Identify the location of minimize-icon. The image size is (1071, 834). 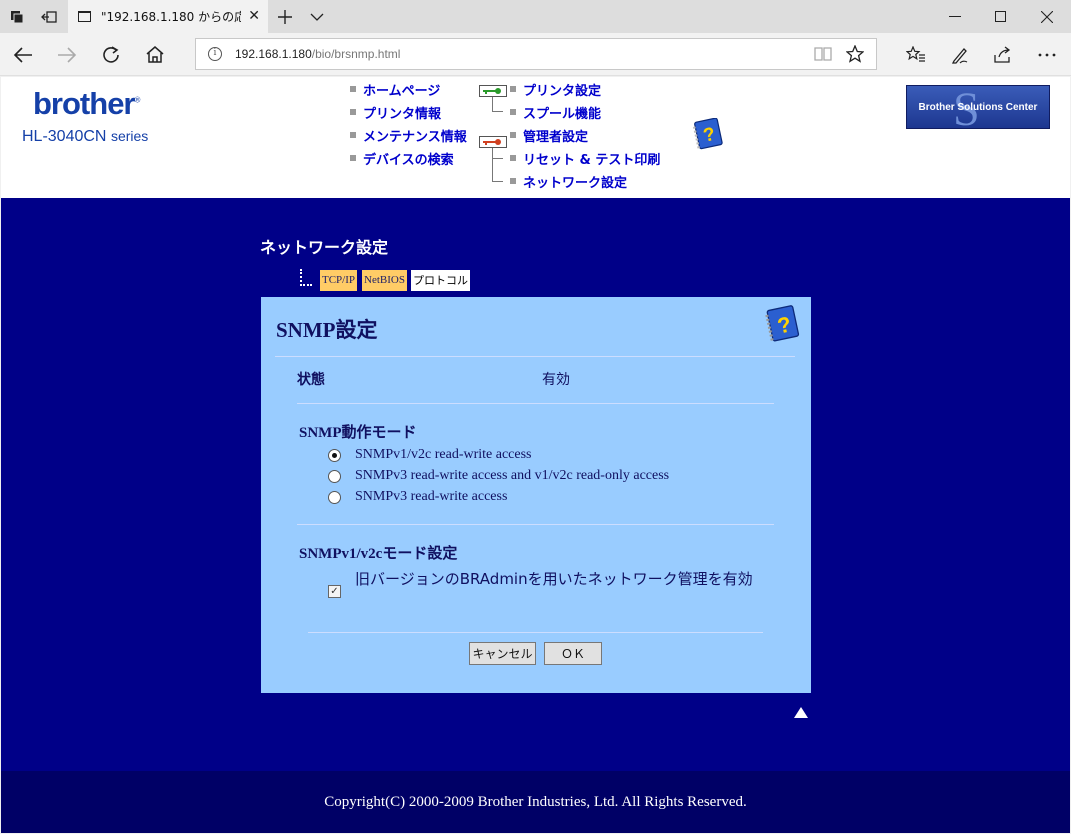
(955, 16).